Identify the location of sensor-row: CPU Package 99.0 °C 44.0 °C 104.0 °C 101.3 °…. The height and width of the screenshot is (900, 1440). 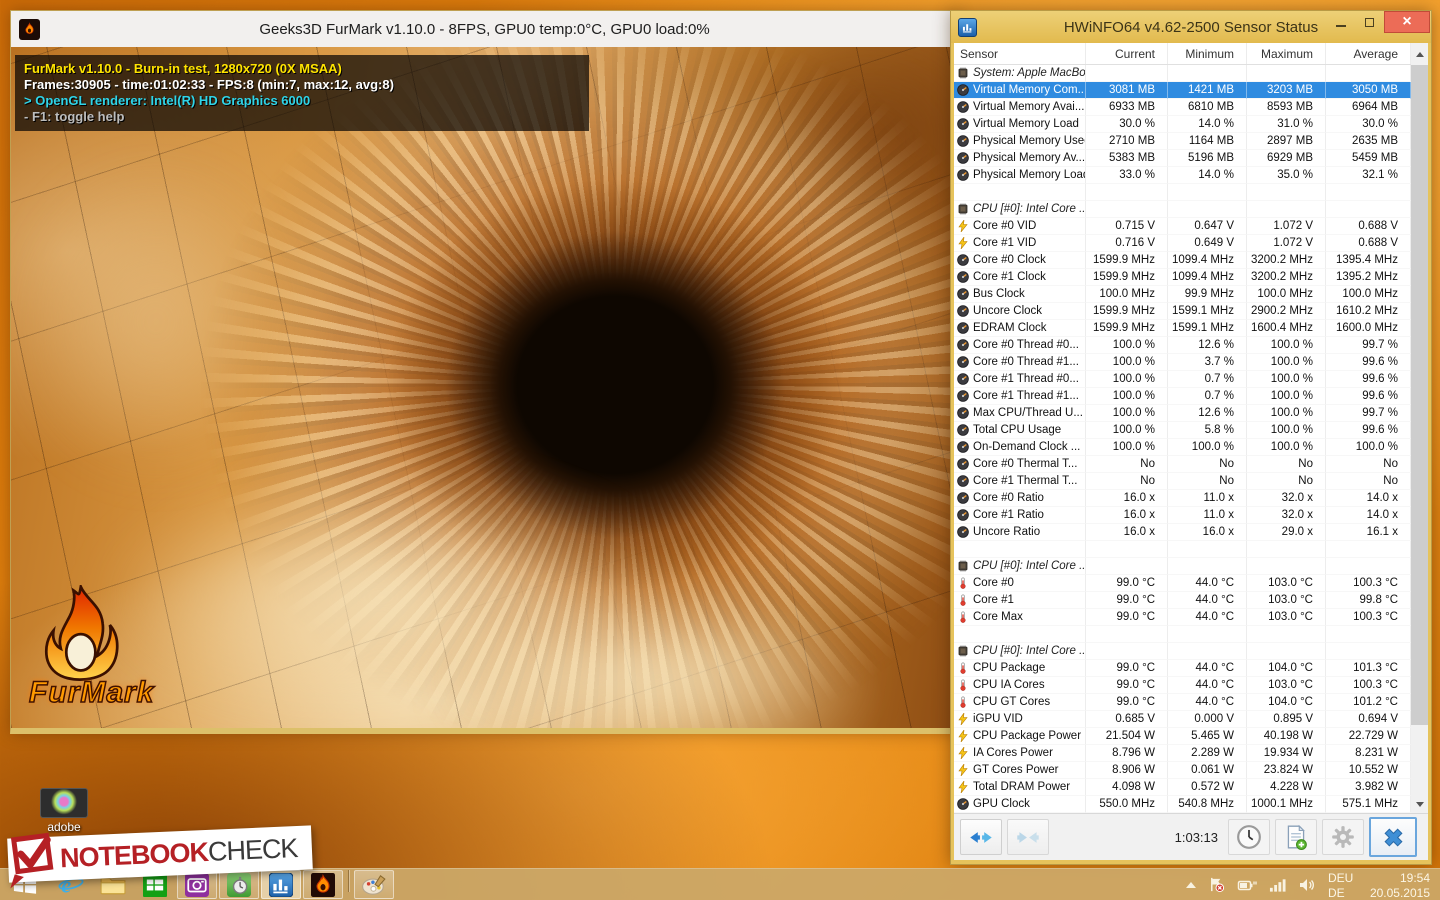
(1182, 668).